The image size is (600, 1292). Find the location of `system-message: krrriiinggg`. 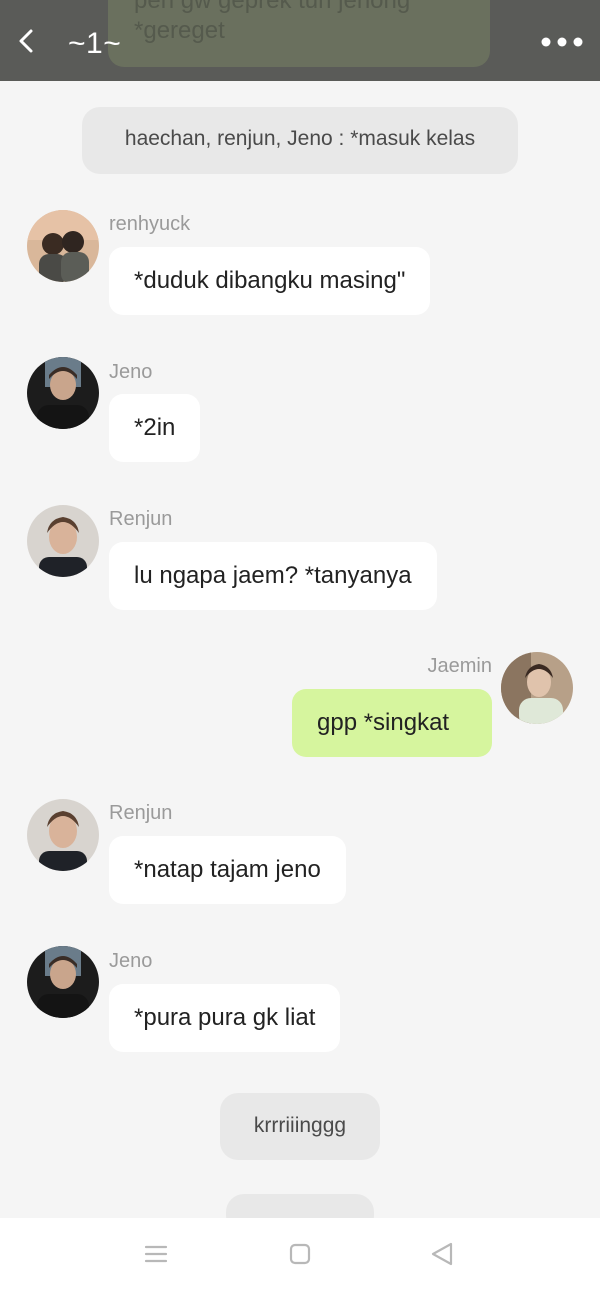

system-message: krrriiinggg is located at coordinates (300, 1126).